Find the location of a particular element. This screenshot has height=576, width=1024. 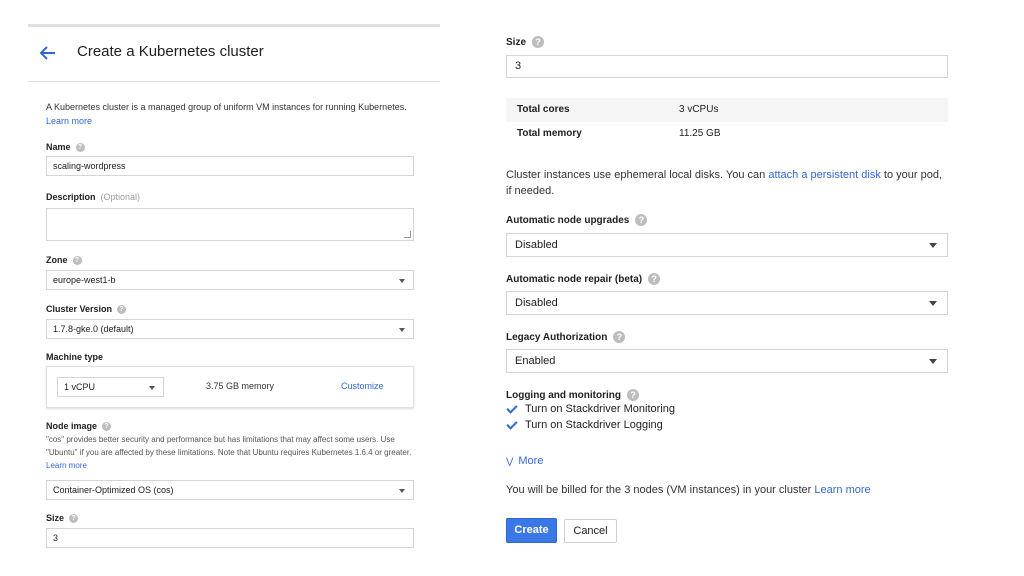

node-image-label: Node image ? is located at coordinates (79, 426).